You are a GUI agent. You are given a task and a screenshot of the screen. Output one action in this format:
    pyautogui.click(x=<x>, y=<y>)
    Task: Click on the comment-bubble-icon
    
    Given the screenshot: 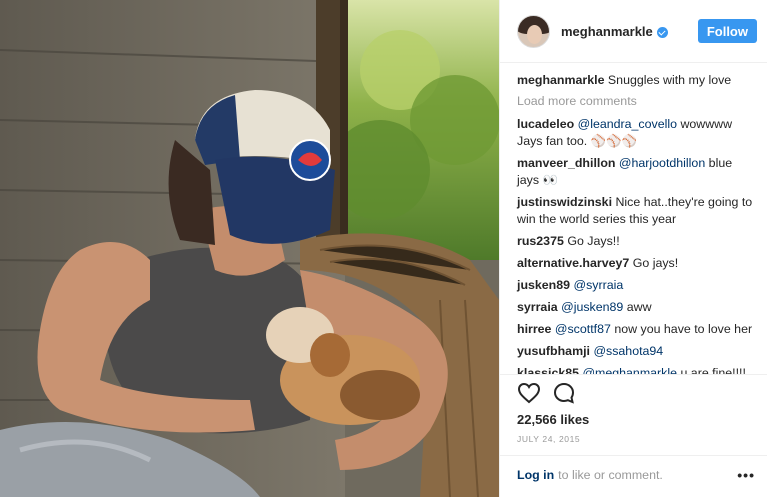 What is the action you would take?
    pyautogui.click(x=564, y=393)
    